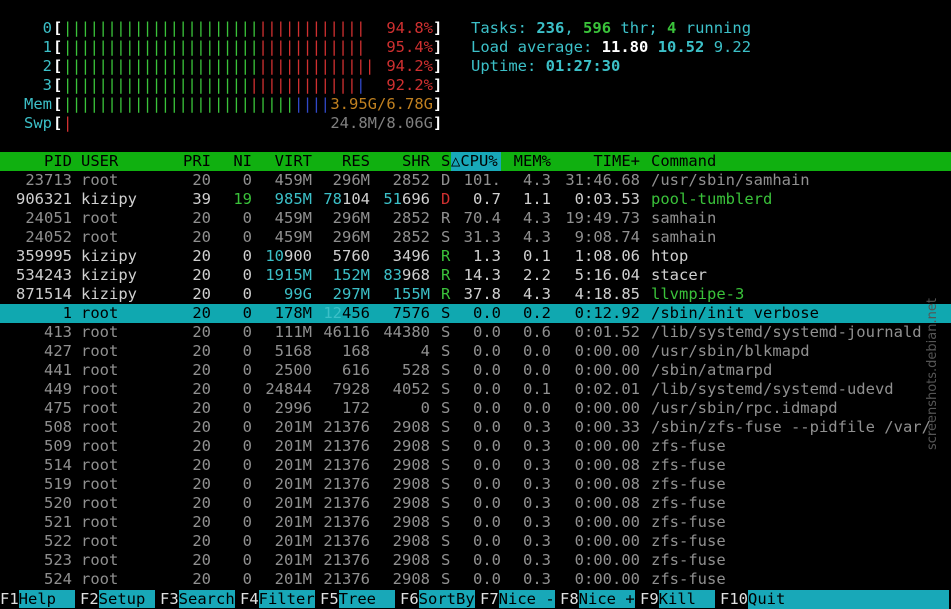 The image size is (951, 609). I want to click on col-state: S, so click(445, 161).